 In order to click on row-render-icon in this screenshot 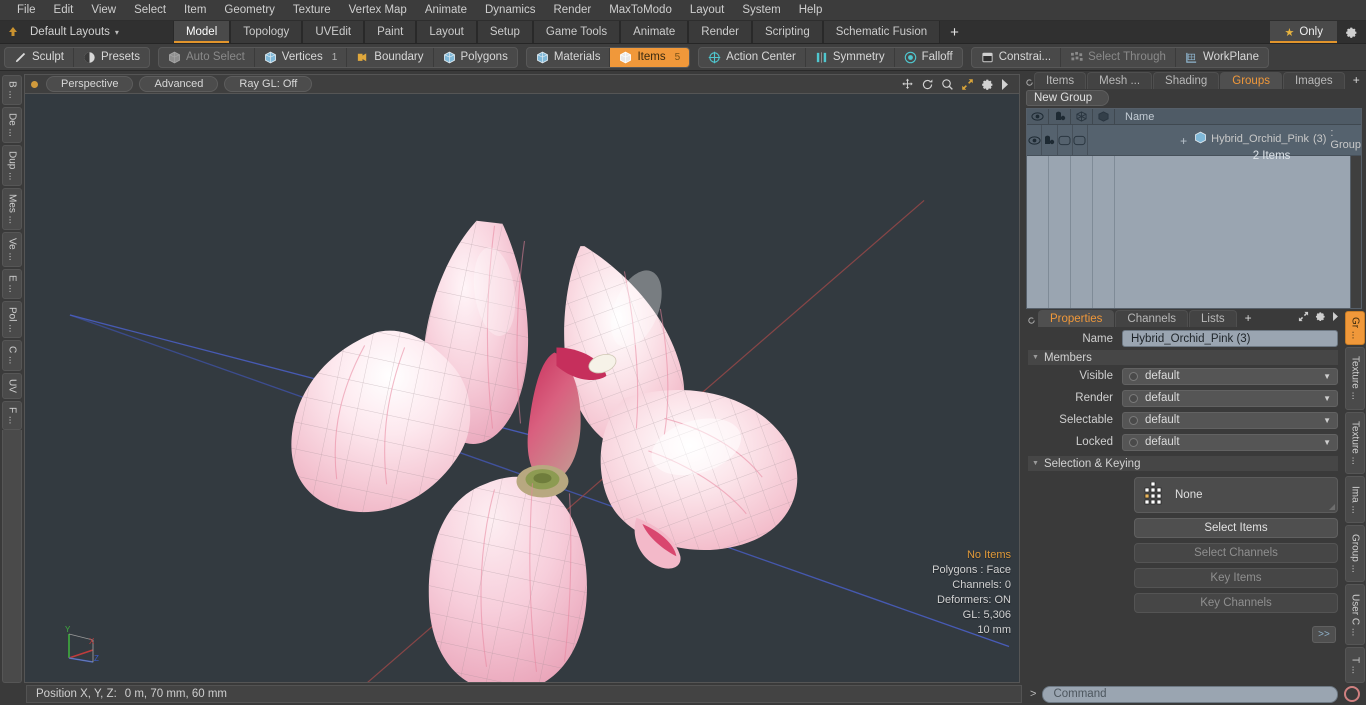, I will do `click(1050, 140)`.